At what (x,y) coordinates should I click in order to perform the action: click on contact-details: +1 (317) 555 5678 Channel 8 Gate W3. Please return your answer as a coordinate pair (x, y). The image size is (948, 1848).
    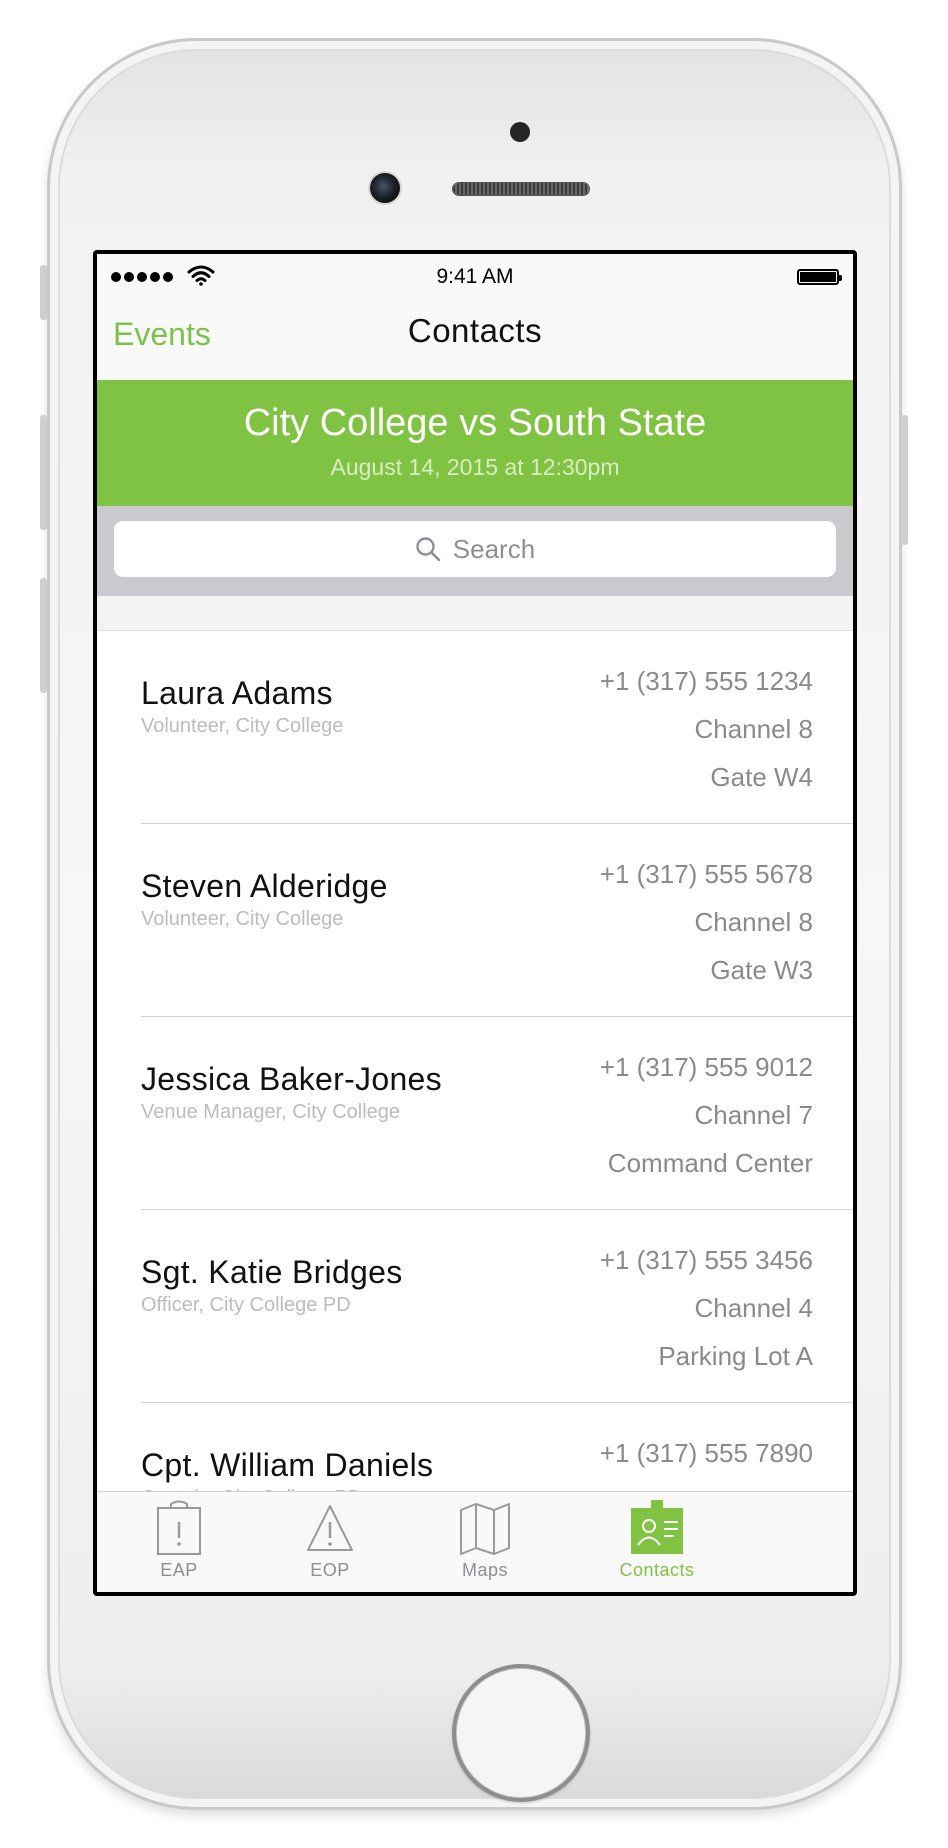
    Looking at the image, I should click on (706, 922).